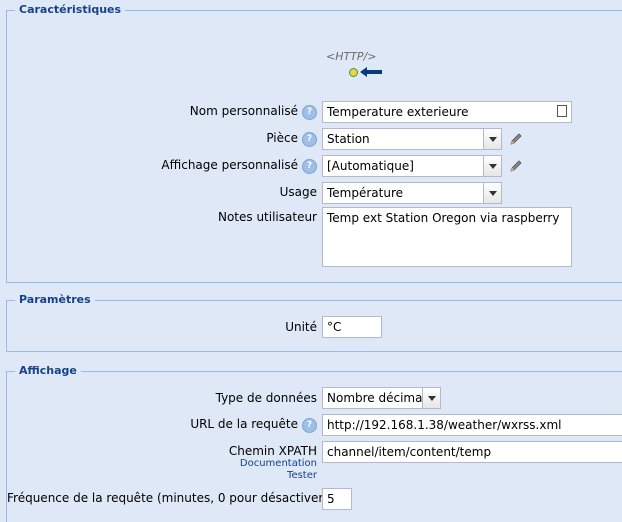  Describe the element at coordinates (70, 9) in the screenshot. I see `section-title-characteristics: Caractéristiques` at that location.